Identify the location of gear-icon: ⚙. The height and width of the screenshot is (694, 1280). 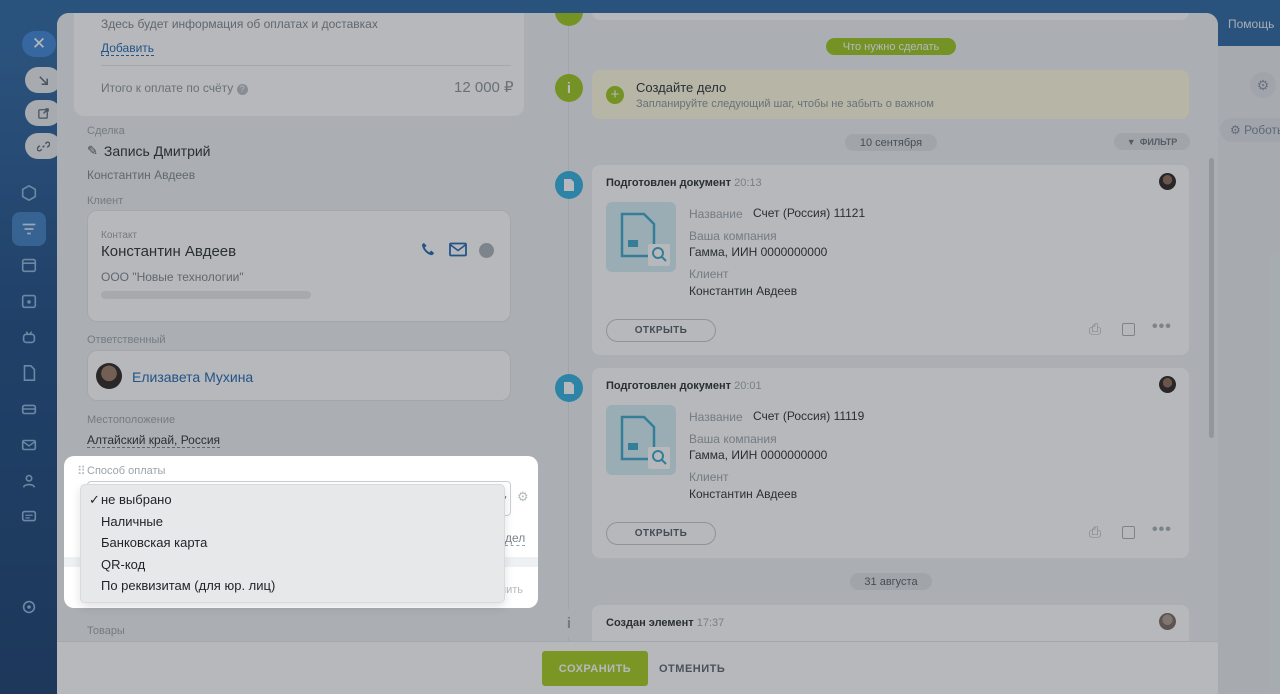
(1263, 85).